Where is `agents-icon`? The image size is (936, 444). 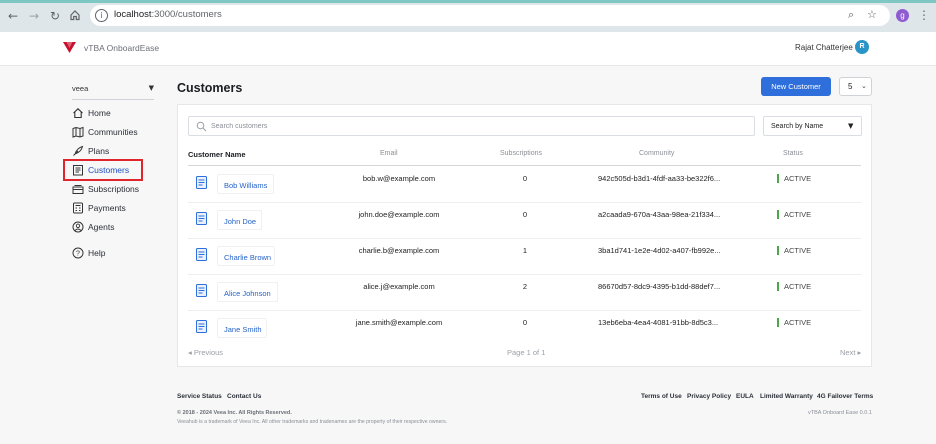
agents-icon is located at coordinates (78, 227).